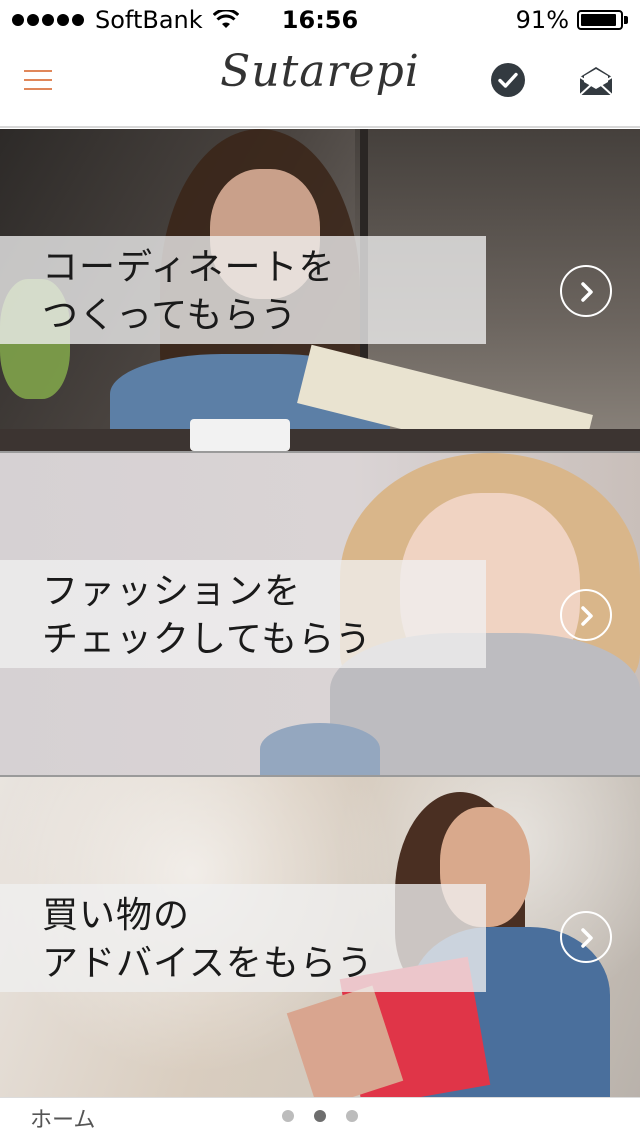 Image resolution: width=640 pixels, height=1136 pixels. I want to click on bottom-bar: ホーム, so click(320, 1116).